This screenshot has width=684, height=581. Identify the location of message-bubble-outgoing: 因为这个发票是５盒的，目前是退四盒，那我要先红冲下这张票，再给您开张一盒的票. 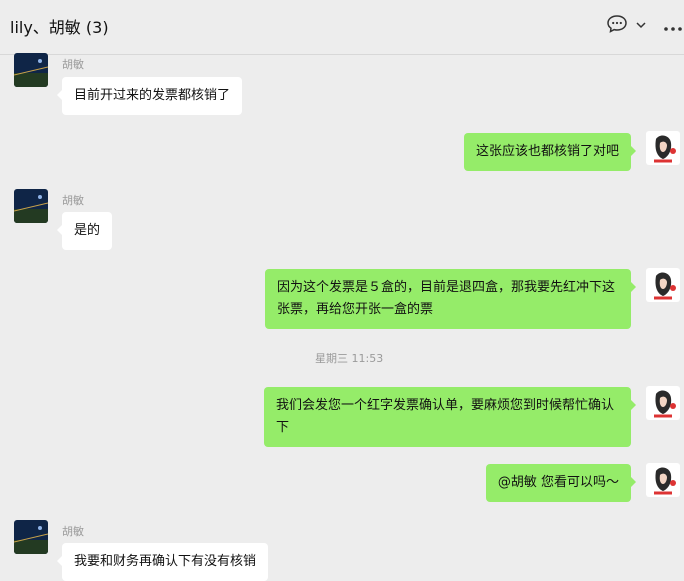
(450, 299).